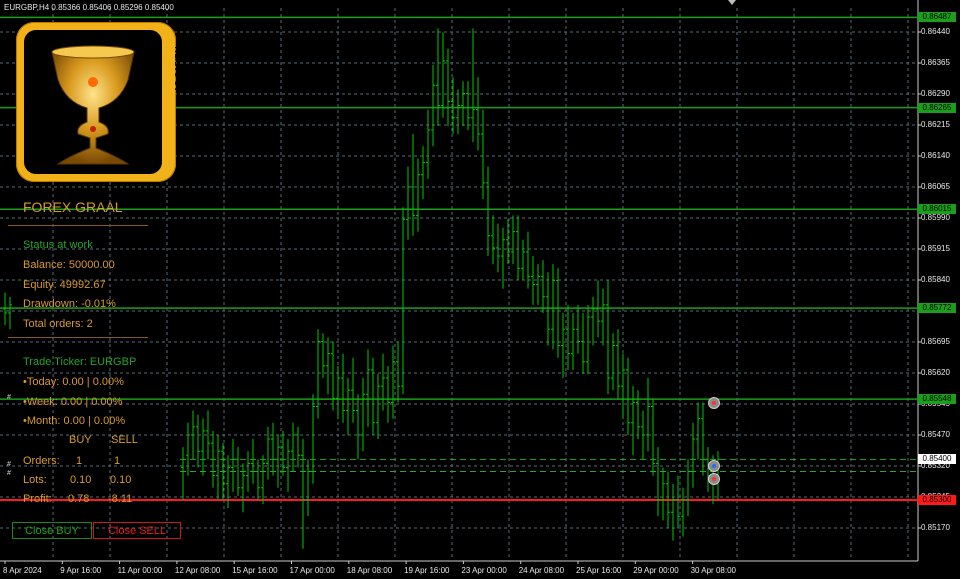  What do you see at coordinates (714, 403) in the screenshot?
I see `level-order-icon` at bounding box center [714, 403].